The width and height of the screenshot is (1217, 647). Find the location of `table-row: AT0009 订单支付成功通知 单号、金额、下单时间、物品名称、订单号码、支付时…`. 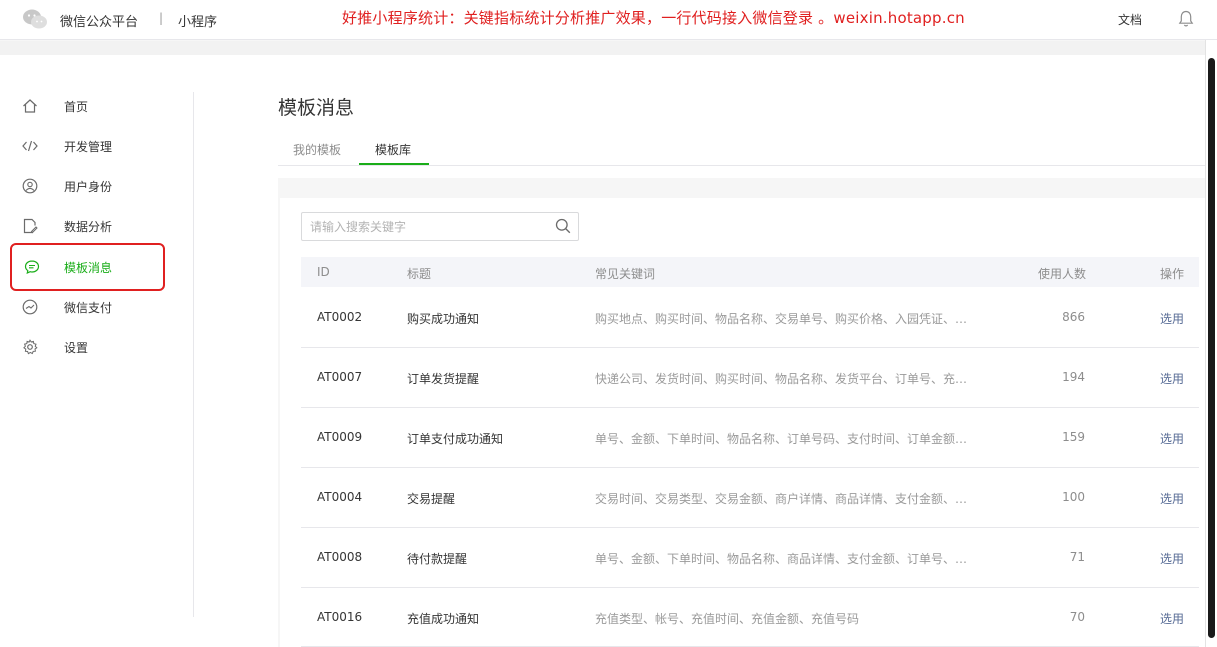

table-row: AT0009 订单支付成功通知 单号、金额、下单时间、物品名称、订单号码、支付时… is located at coordinates (750, 438).